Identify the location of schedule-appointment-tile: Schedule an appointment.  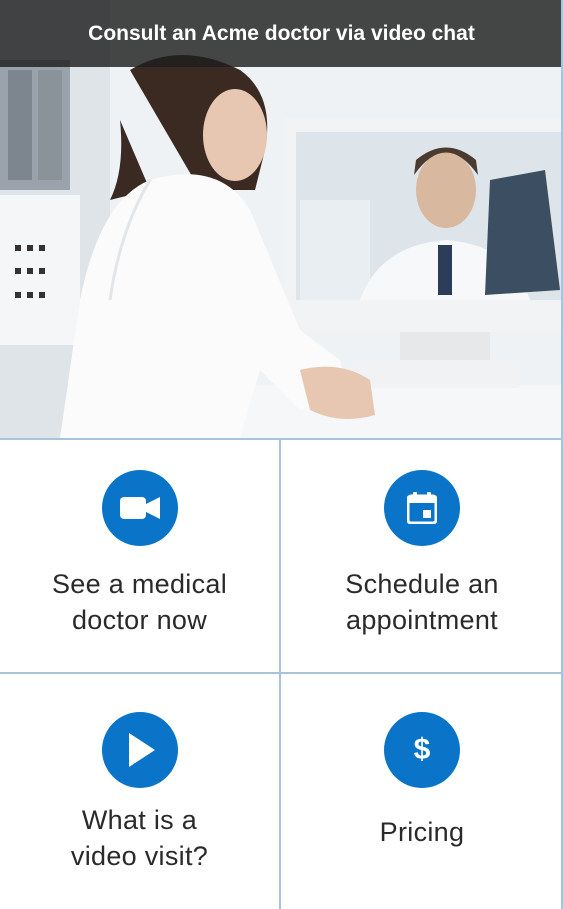
(422, 557).